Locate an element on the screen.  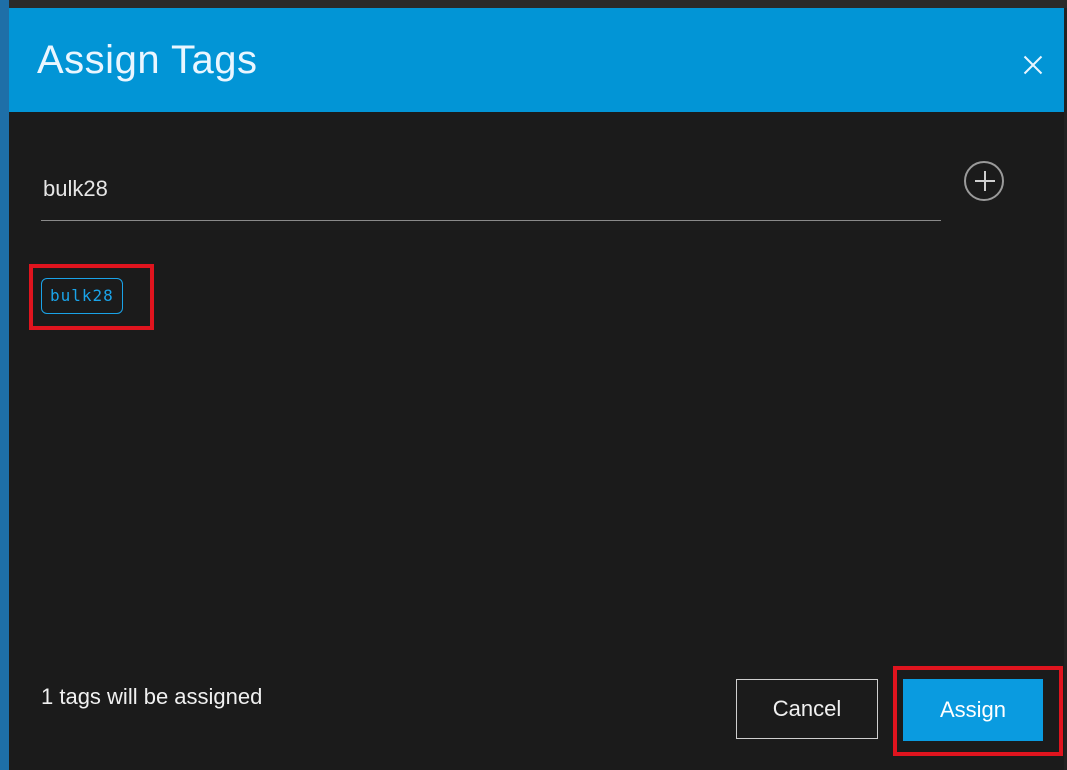
dialog-header: Assign Tags is located at coordinates (536, 60).